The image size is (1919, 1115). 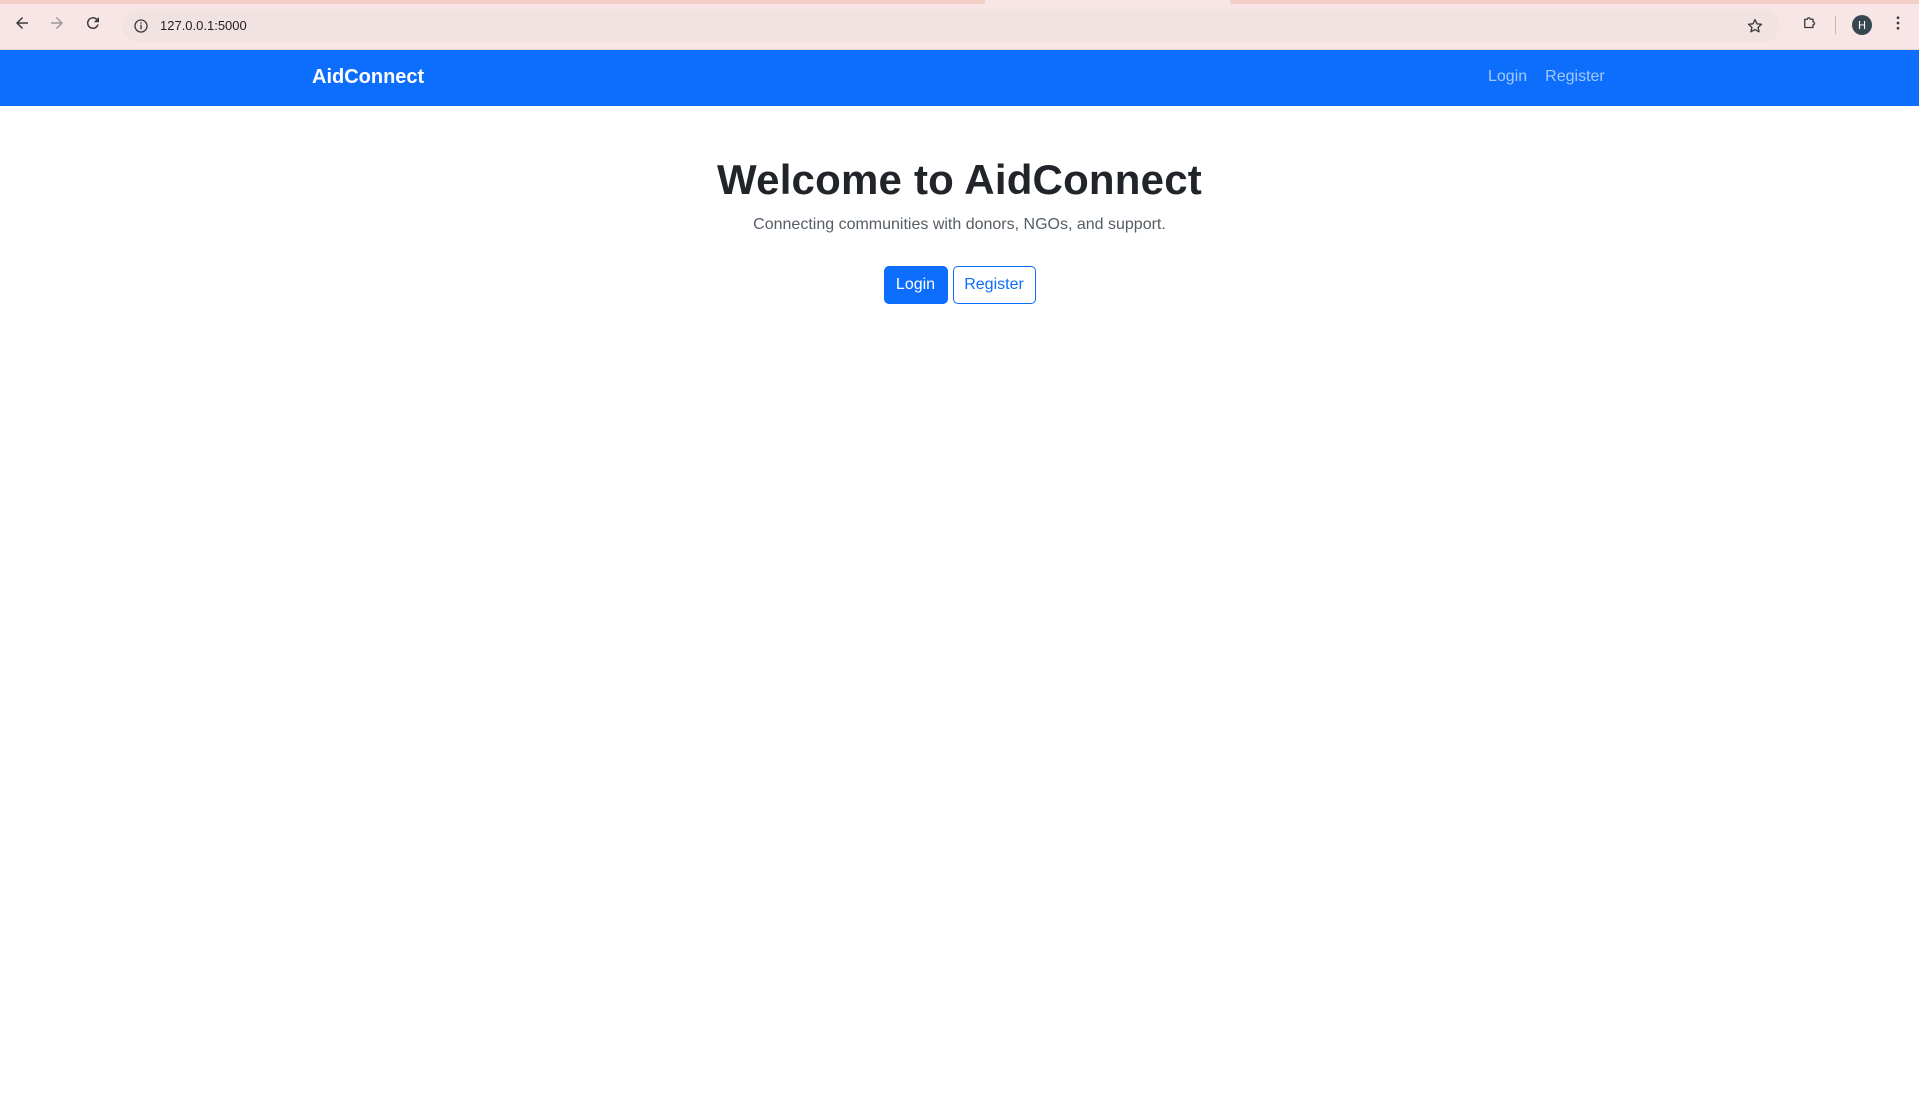 I want to click on arrow-left-icon, so click(x=22, y=25).